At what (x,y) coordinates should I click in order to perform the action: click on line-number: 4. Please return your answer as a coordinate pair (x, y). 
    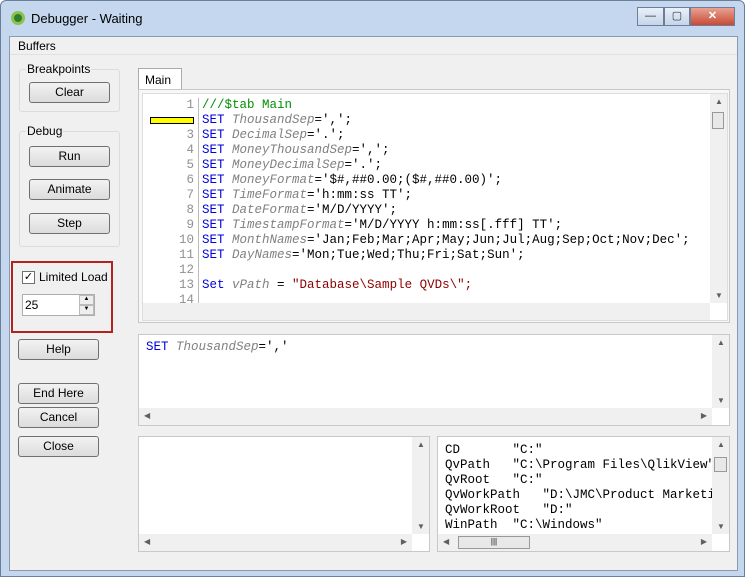
    Looking at the image, I should click on (190, 150).